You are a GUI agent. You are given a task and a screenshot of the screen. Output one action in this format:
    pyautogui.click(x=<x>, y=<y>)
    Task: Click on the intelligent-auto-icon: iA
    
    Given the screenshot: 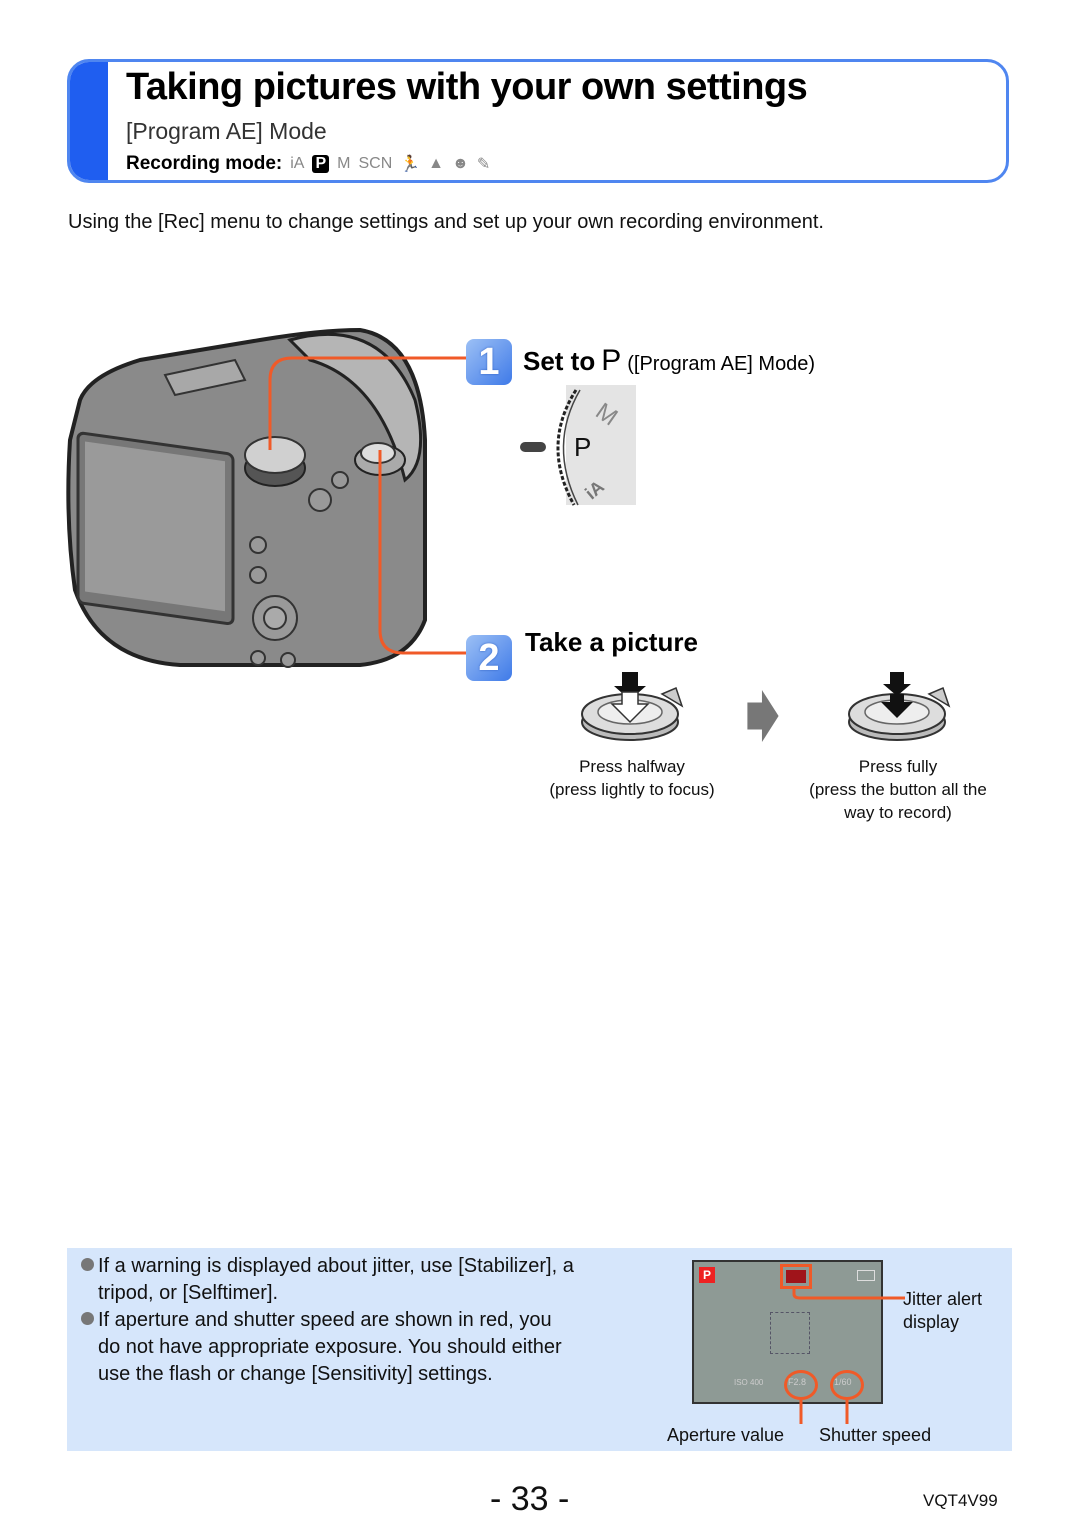 What is the action you would take?
    pyautogui.click(x=297, y=163)
    